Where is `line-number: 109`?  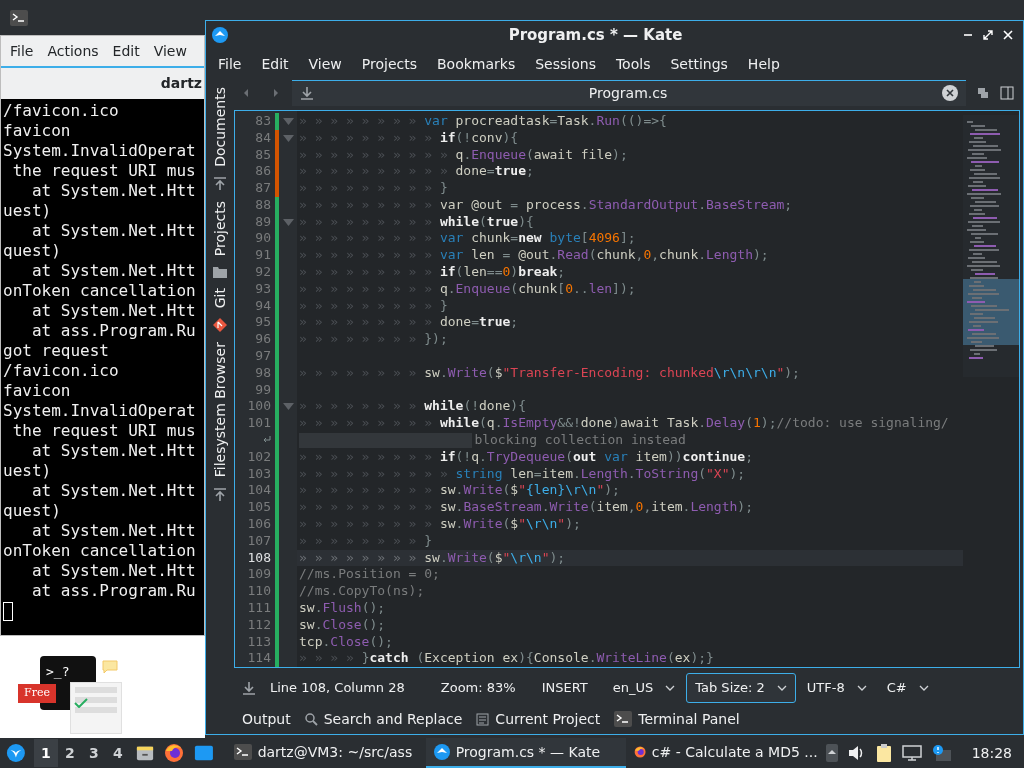
line-number: 109 is located at coordinates (259, 575).